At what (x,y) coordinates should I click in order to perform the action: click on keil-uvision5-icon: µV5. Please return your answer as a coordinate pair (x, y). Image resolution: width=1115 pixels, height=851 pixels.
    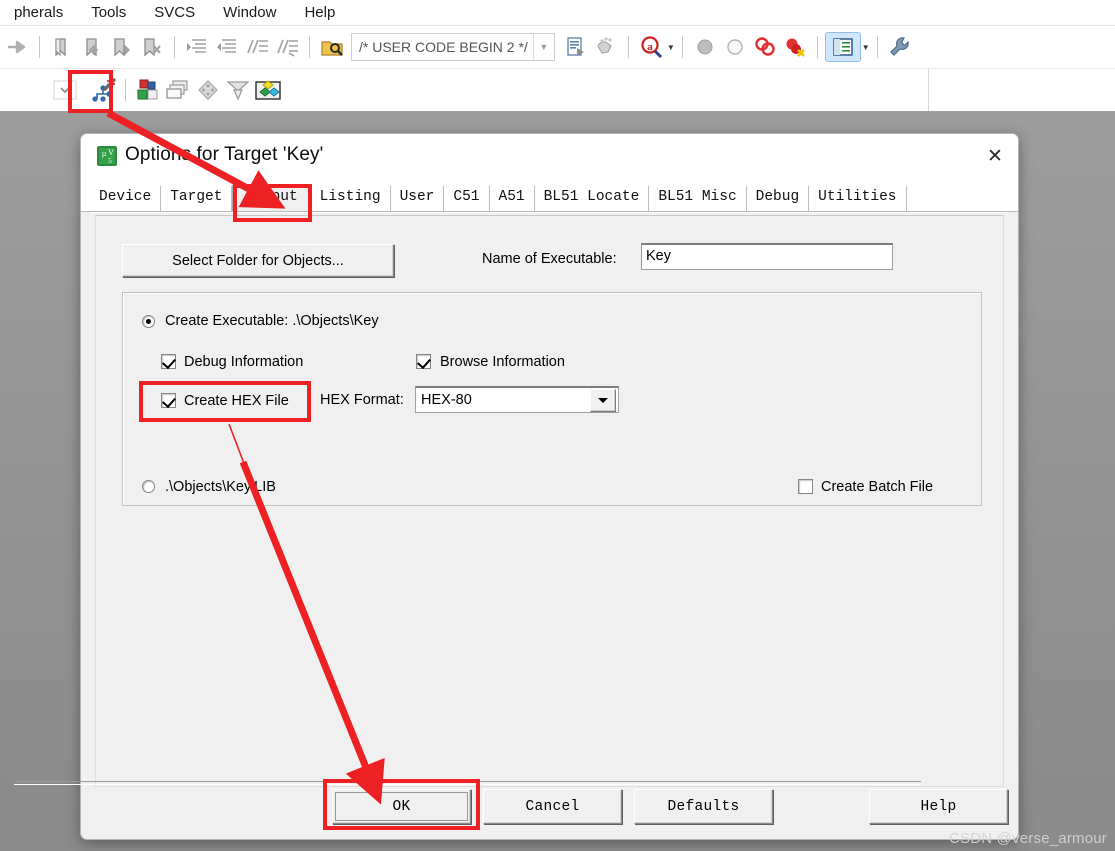
    Looking at the image, I should click on (107, 156).